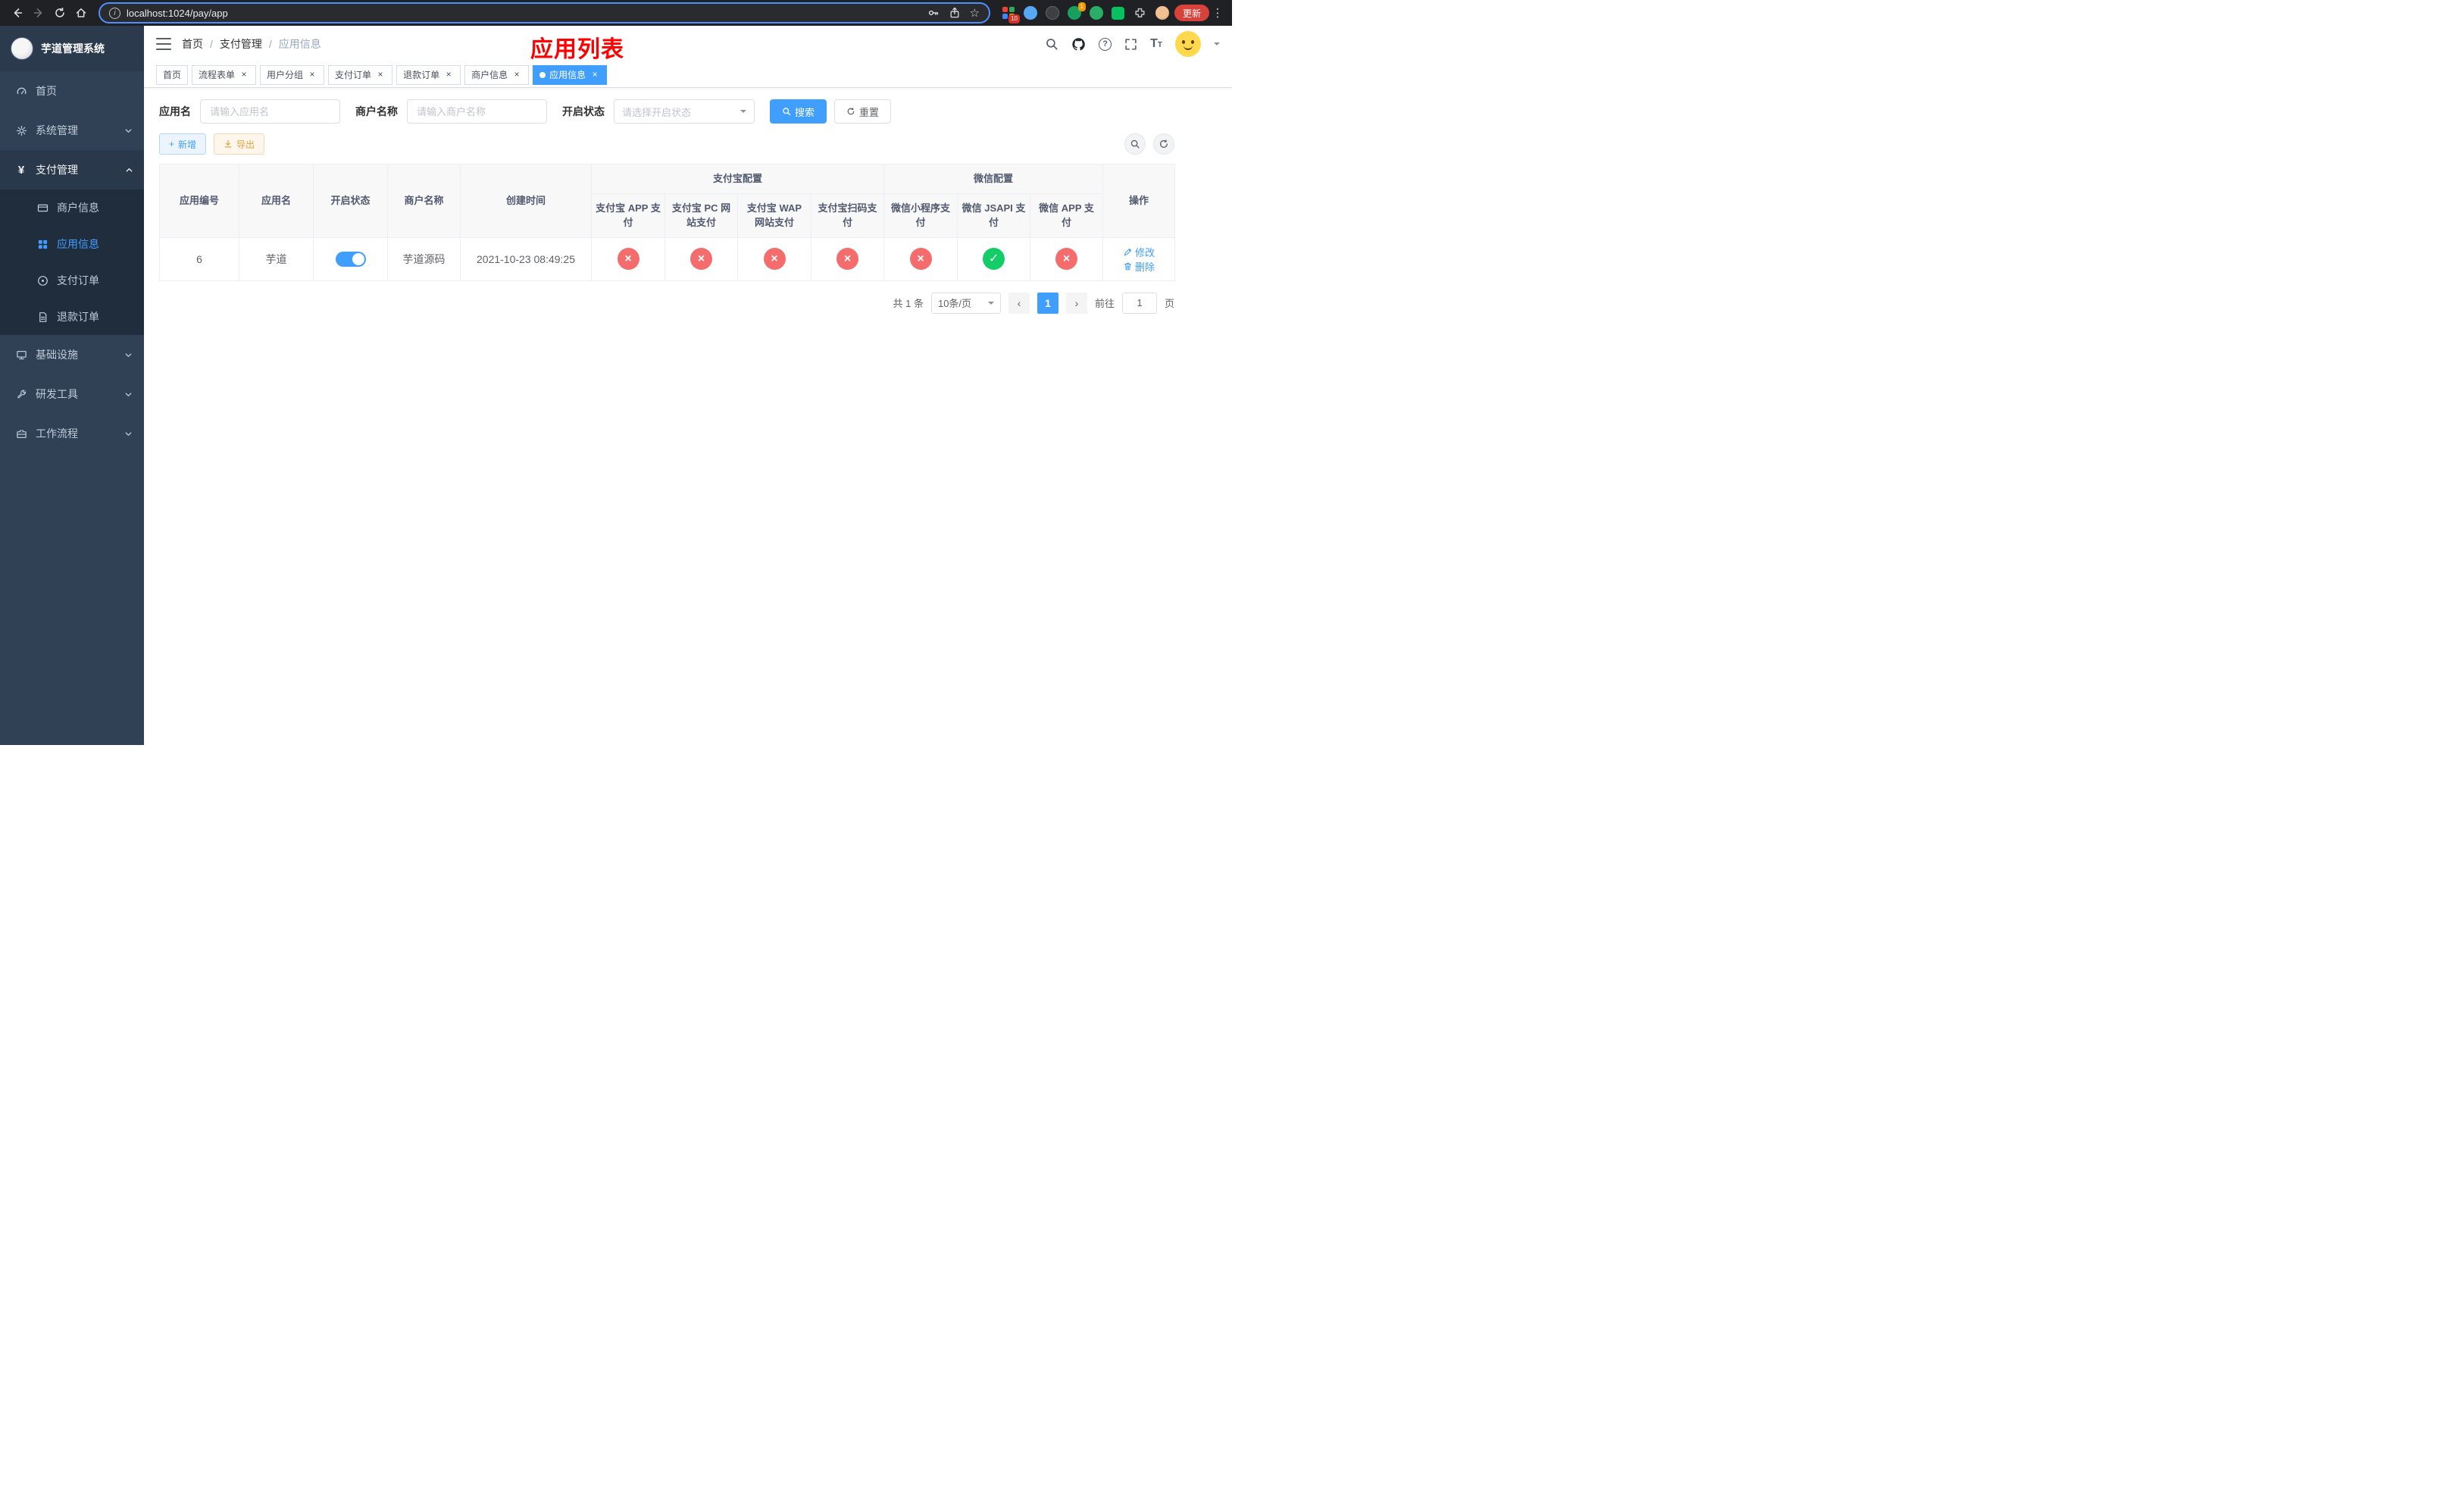 The image size is (2464, 1490). Describe the element at coordinates (350, 259) in the screenshot. I see `status-toggle` at that location.